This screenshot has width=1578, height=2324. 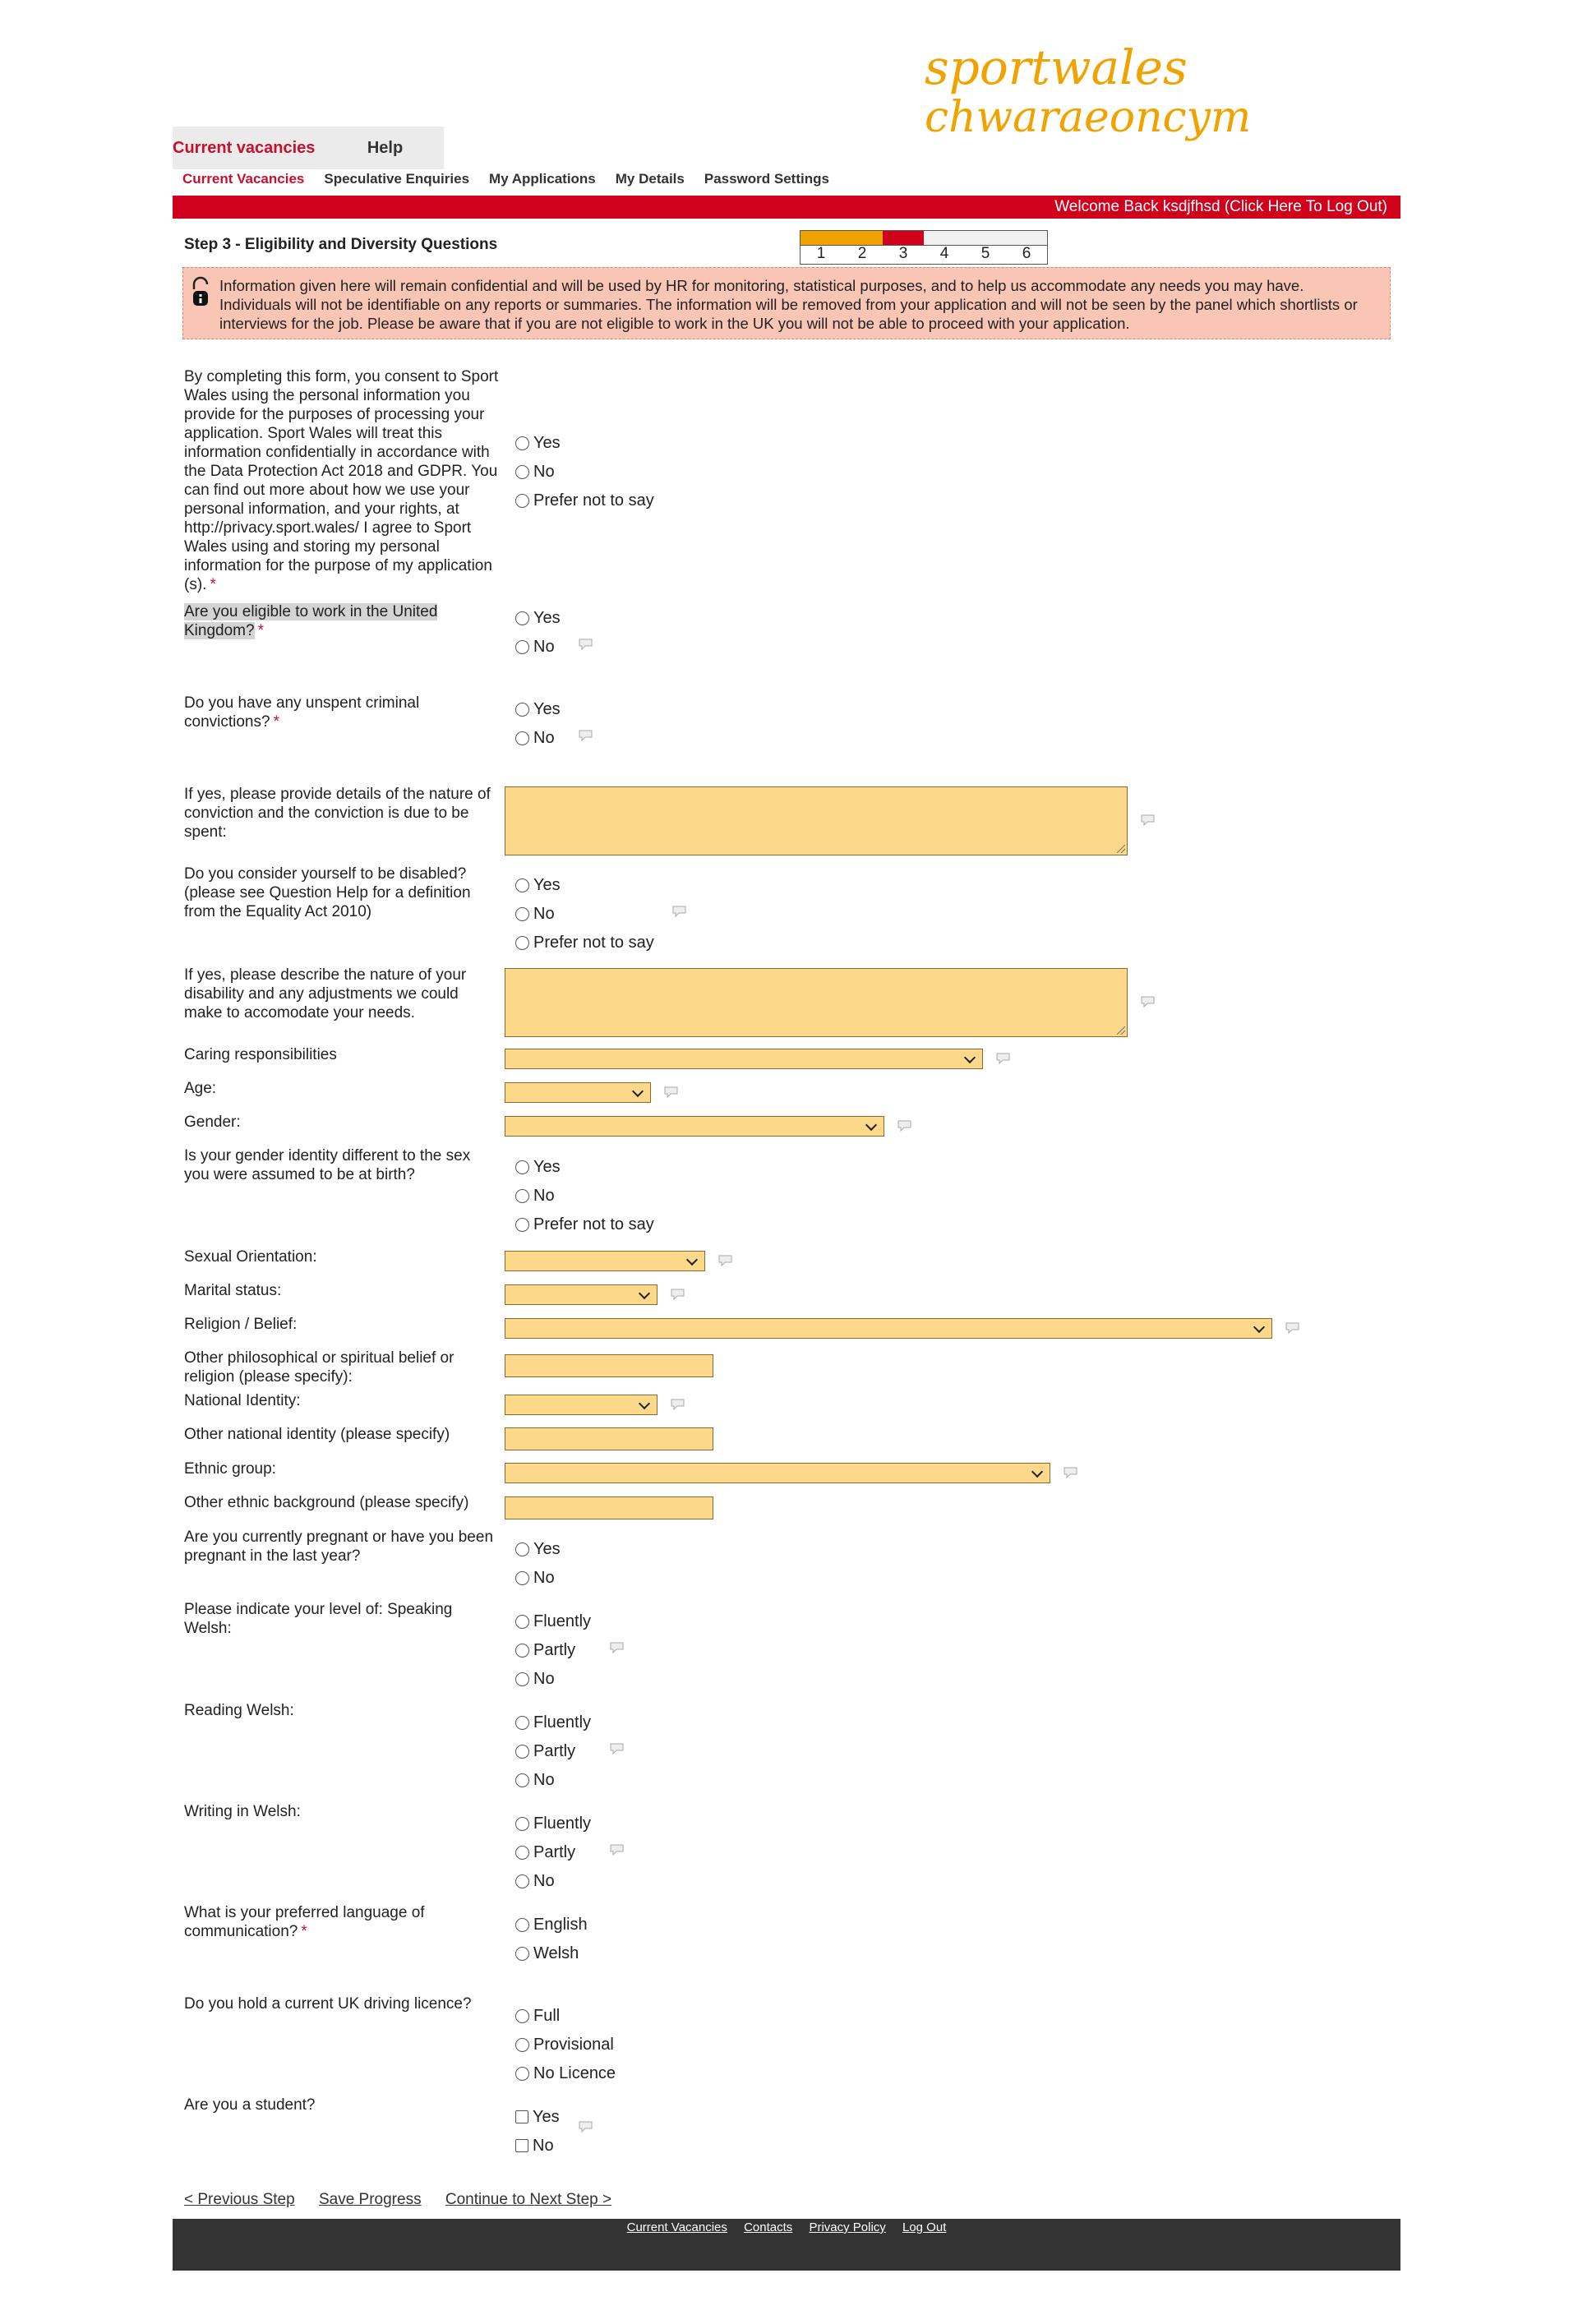 I want to click on gender-identity-no: No, so click(x=535, y=1196).